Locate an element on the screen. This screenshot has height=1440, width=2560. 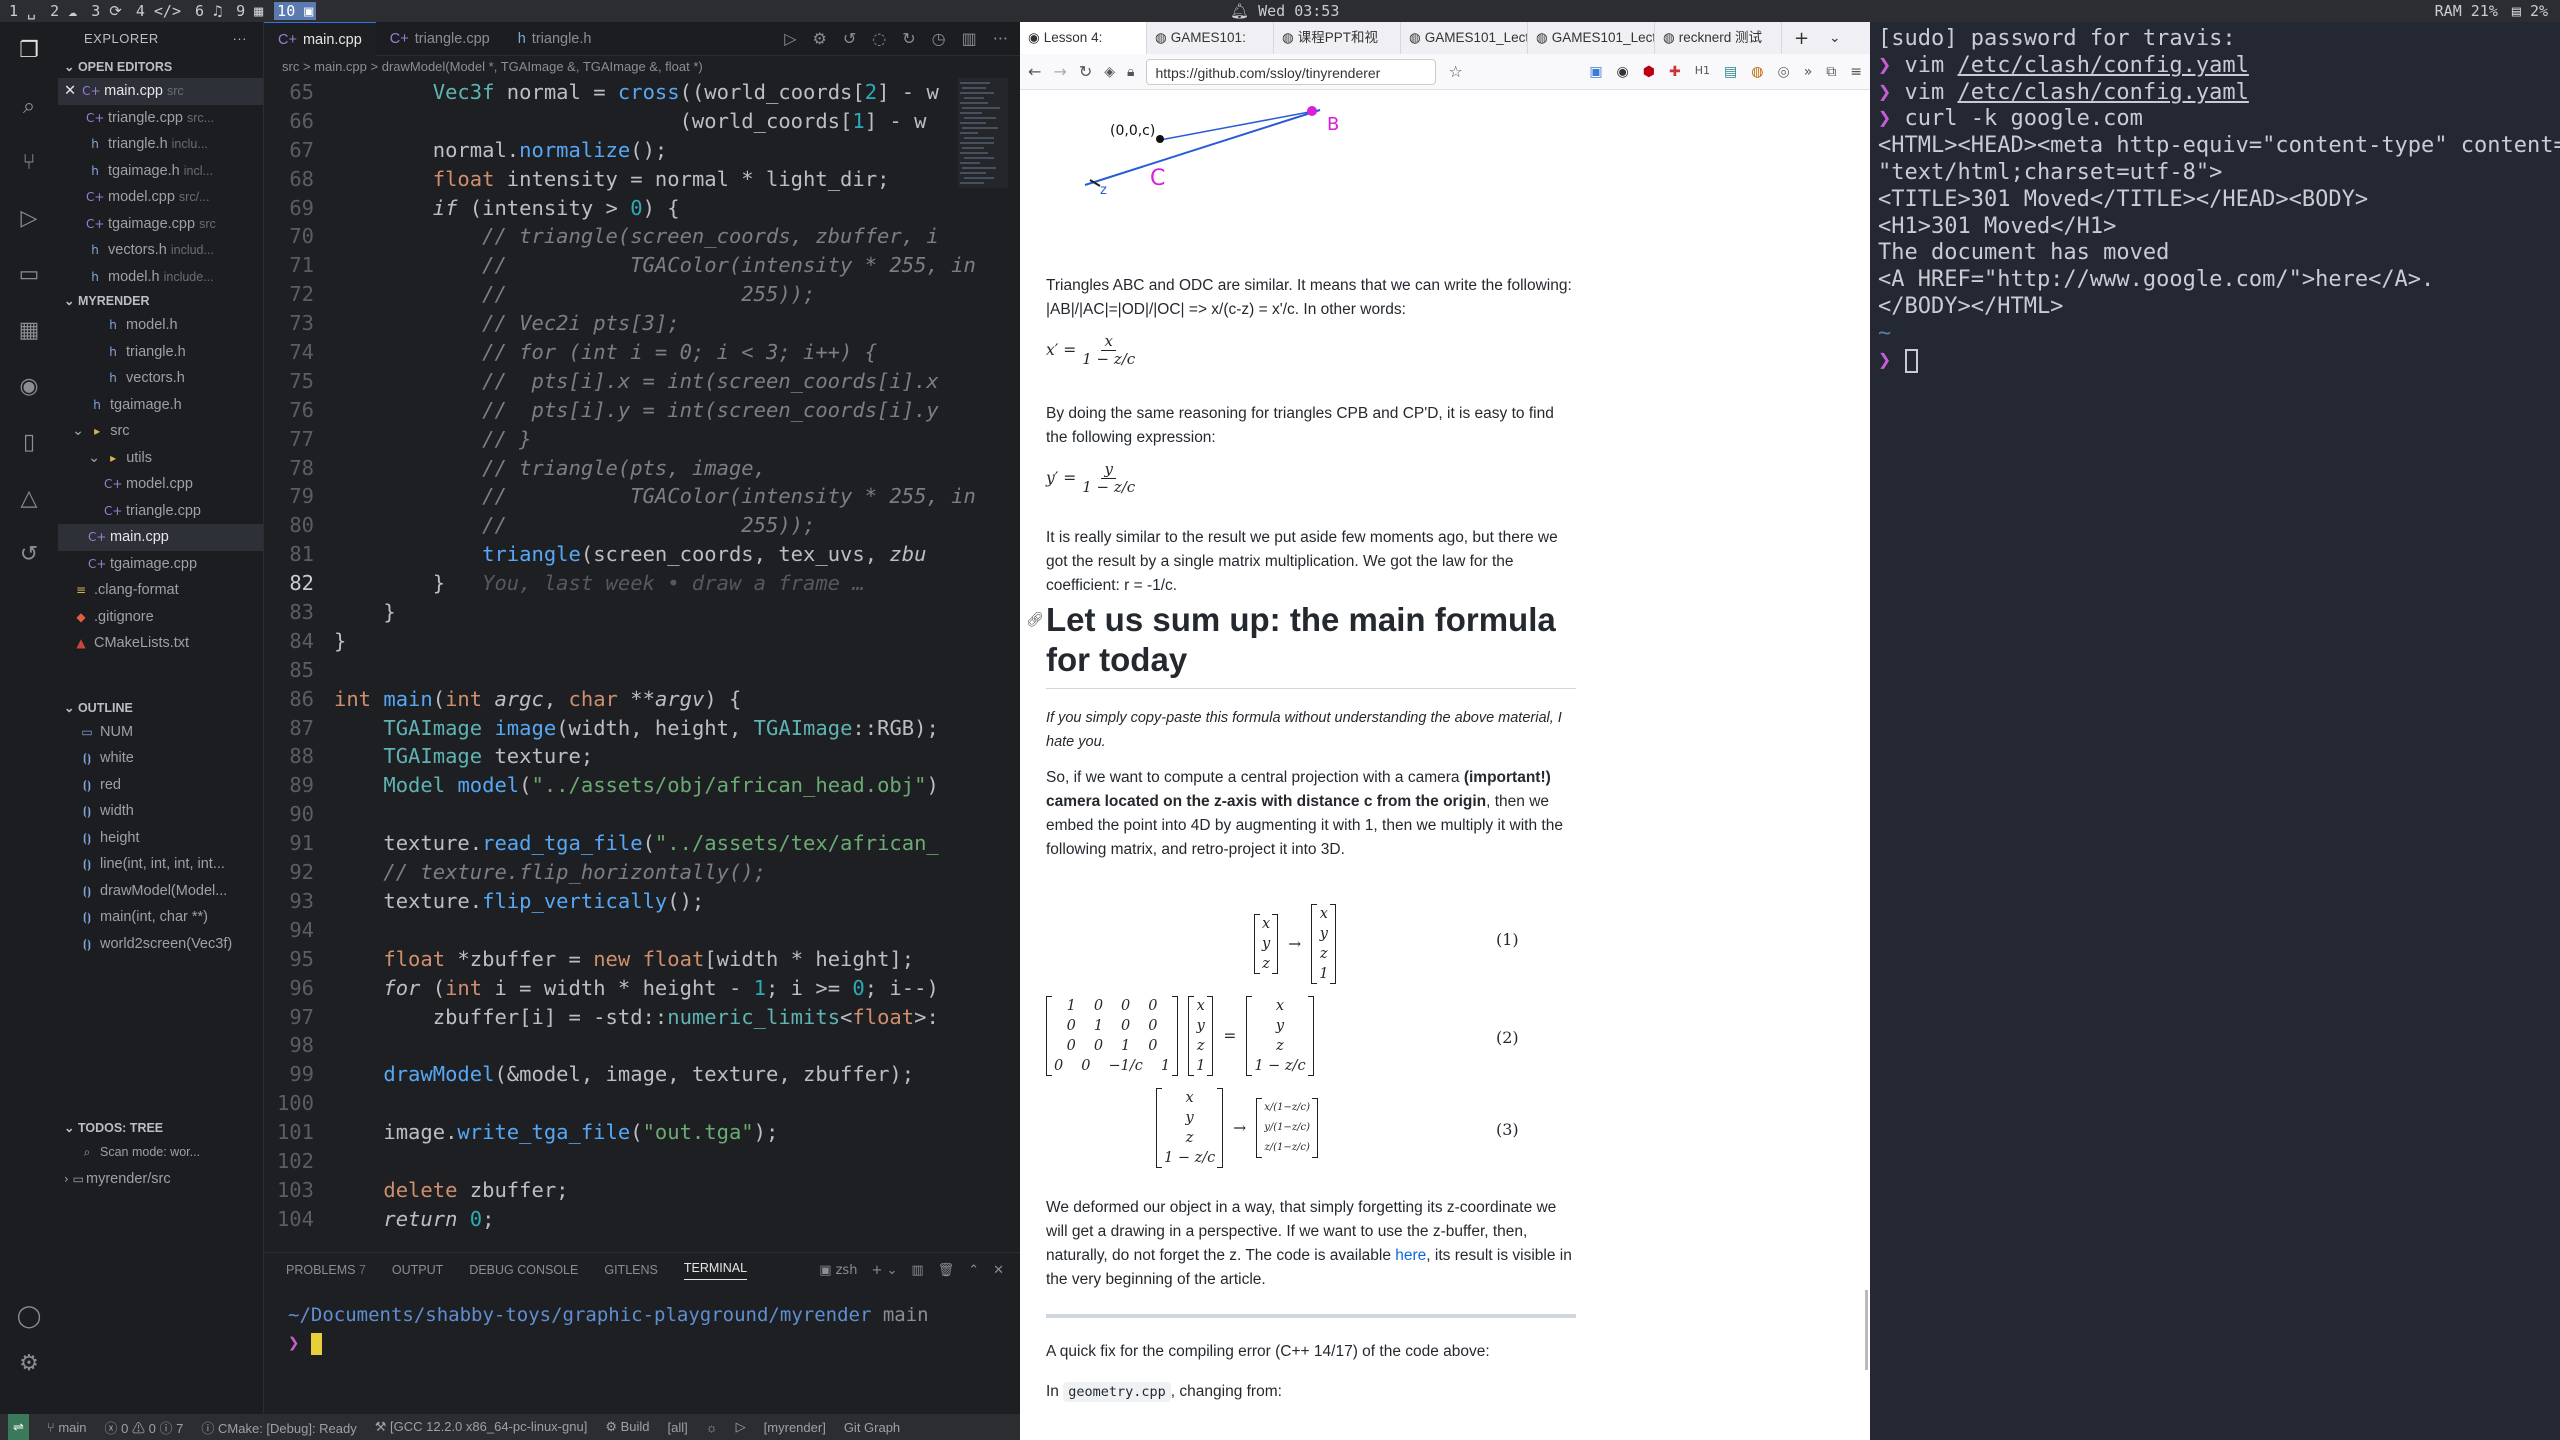
extension-cookie-icon: ◎ is located at coordinates (1783, 72).